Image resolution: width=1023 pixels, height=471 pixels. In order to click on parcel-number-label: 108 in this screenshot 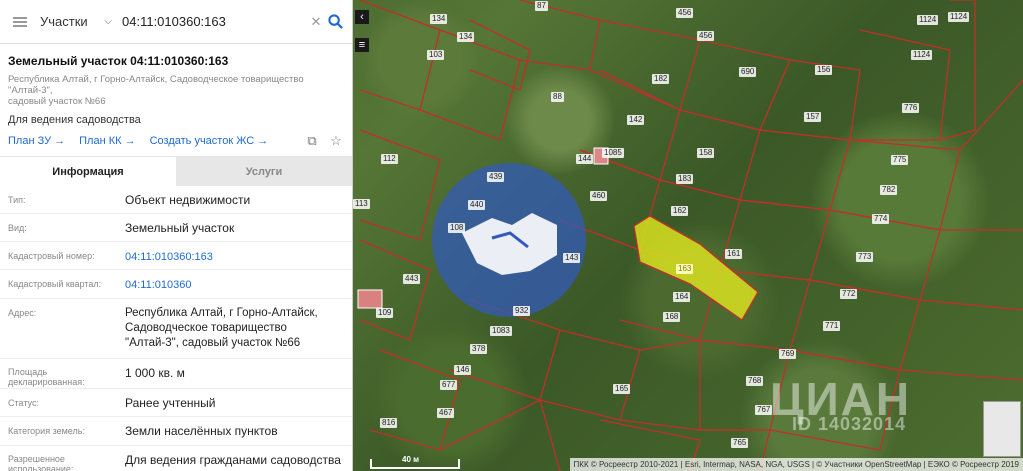, I will do `click(457, 228)`.